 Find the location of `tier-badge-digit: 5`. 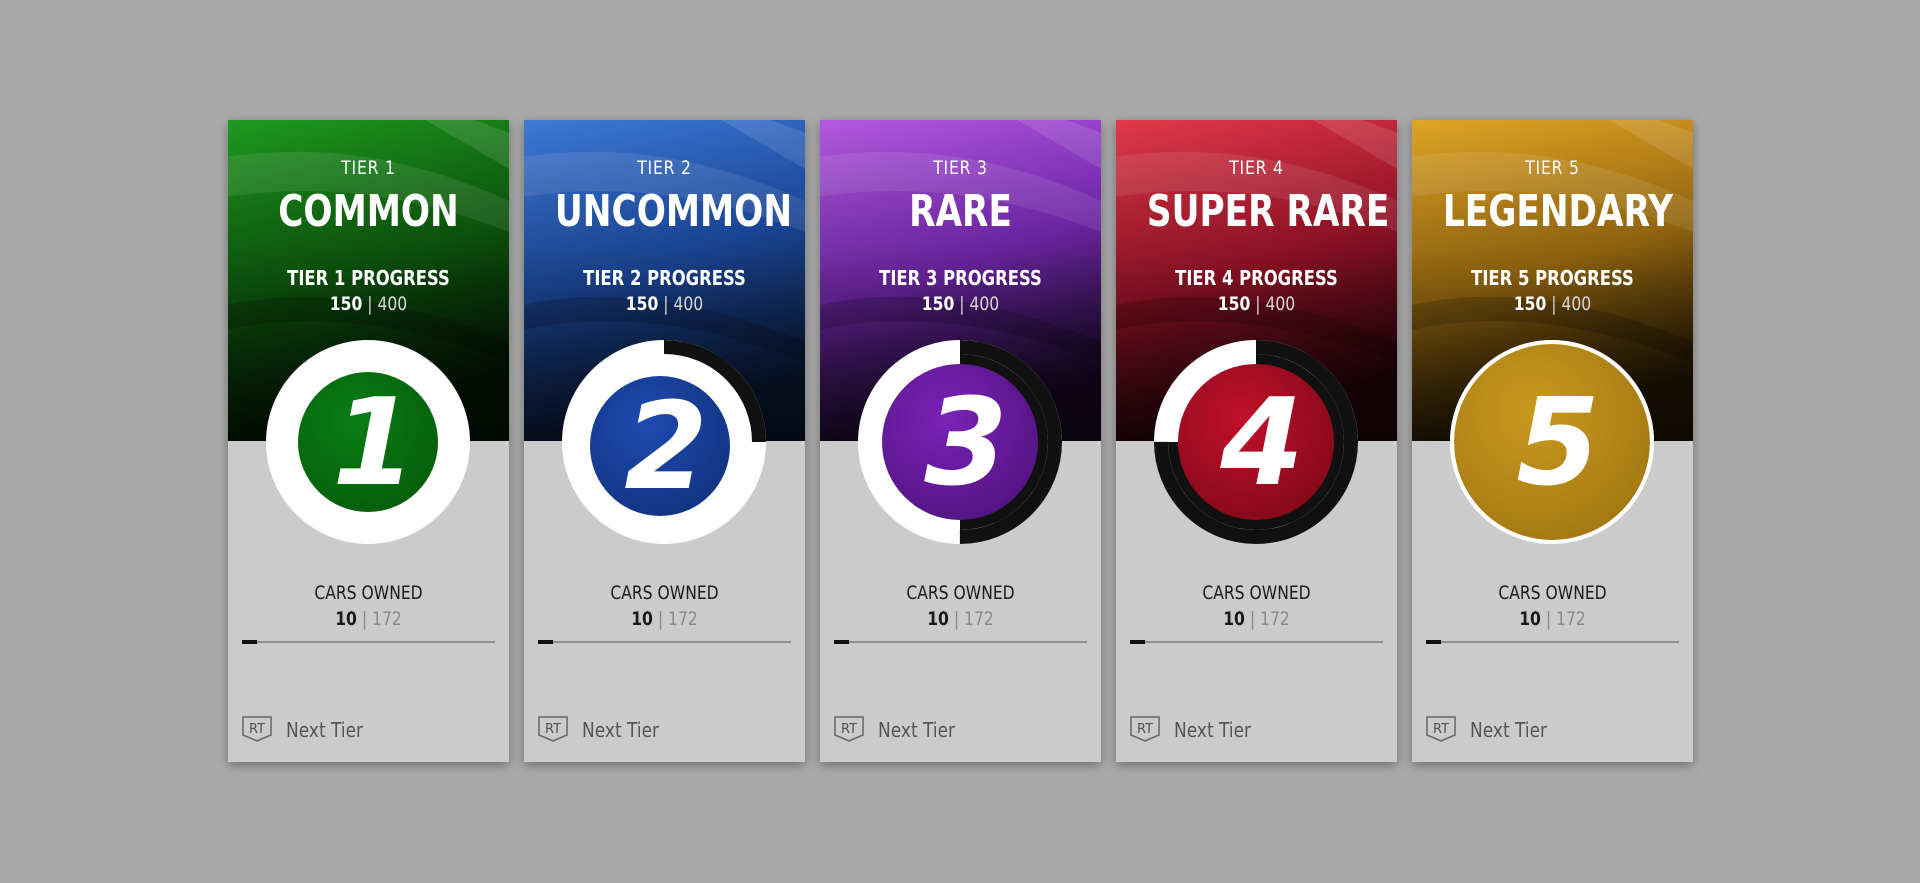

tier-badge-digit: 5 is located at coordinates (1558, 443).